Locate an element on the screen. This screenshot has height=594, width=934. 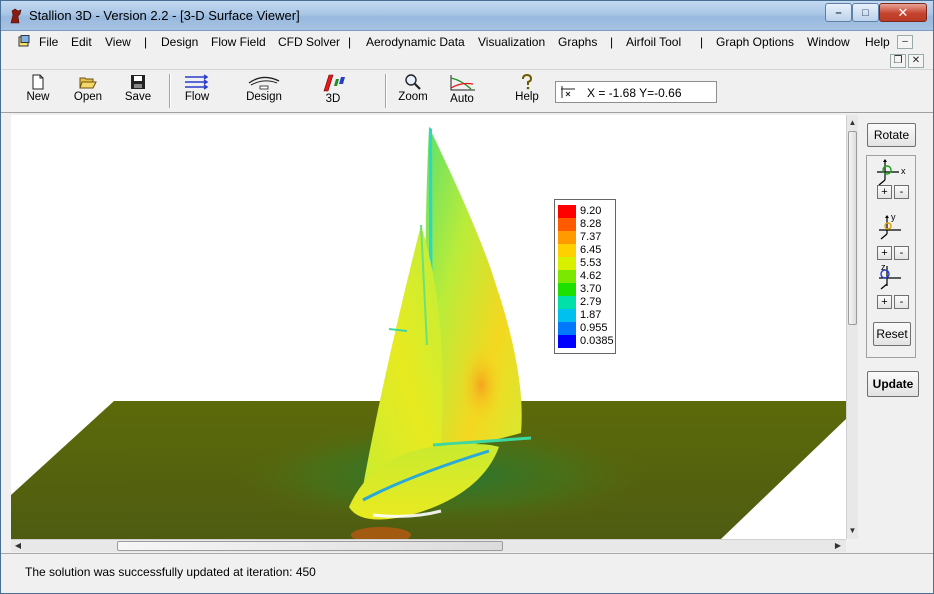
help-question-icon is located at coordinates (527, 82).